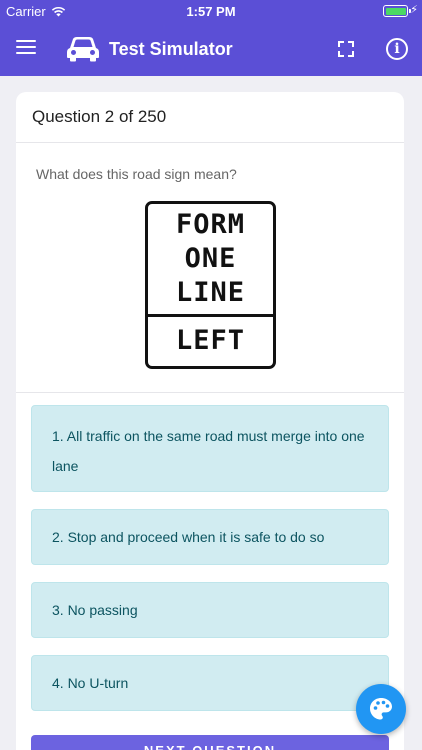 The width and height of the screenshot is (422, 750). I want to click on question-text: What does this road sign mean?, so click(136, 174).